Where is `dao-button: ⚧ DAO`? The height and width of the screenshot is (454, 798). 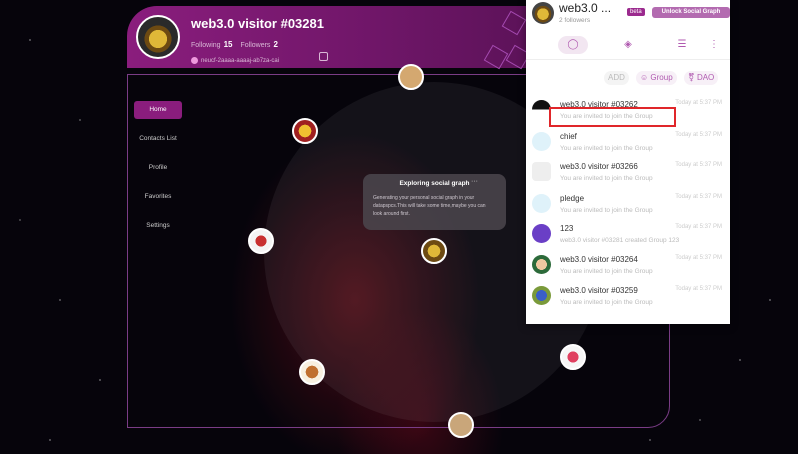
dao-button: ⚧ DAO is located at coordinates (701, 78).